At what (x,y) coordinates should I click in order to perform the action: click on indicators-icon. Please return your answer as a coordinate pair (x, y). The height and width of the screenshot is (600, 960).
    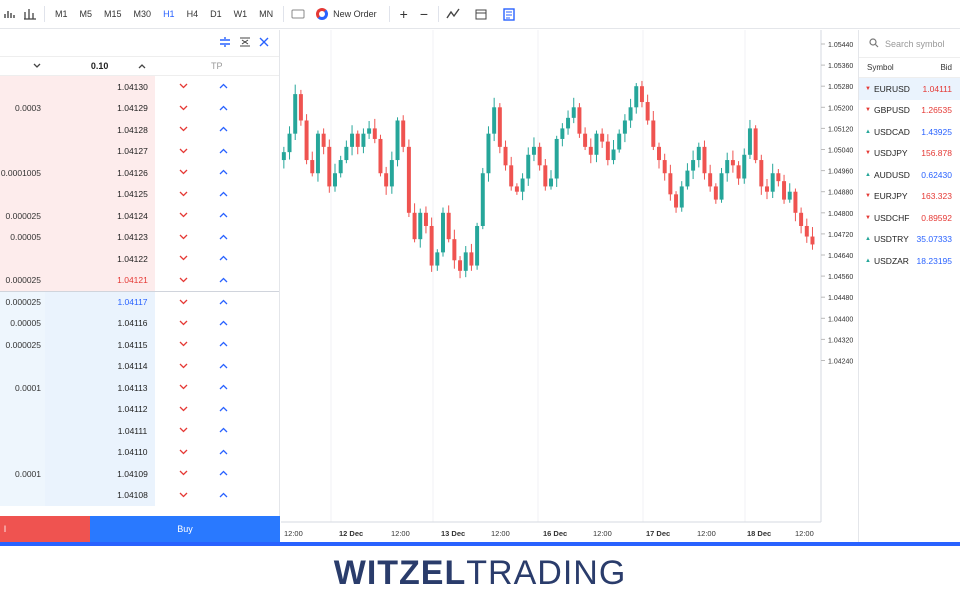
    Looking at the image, I should click on (453, 14).